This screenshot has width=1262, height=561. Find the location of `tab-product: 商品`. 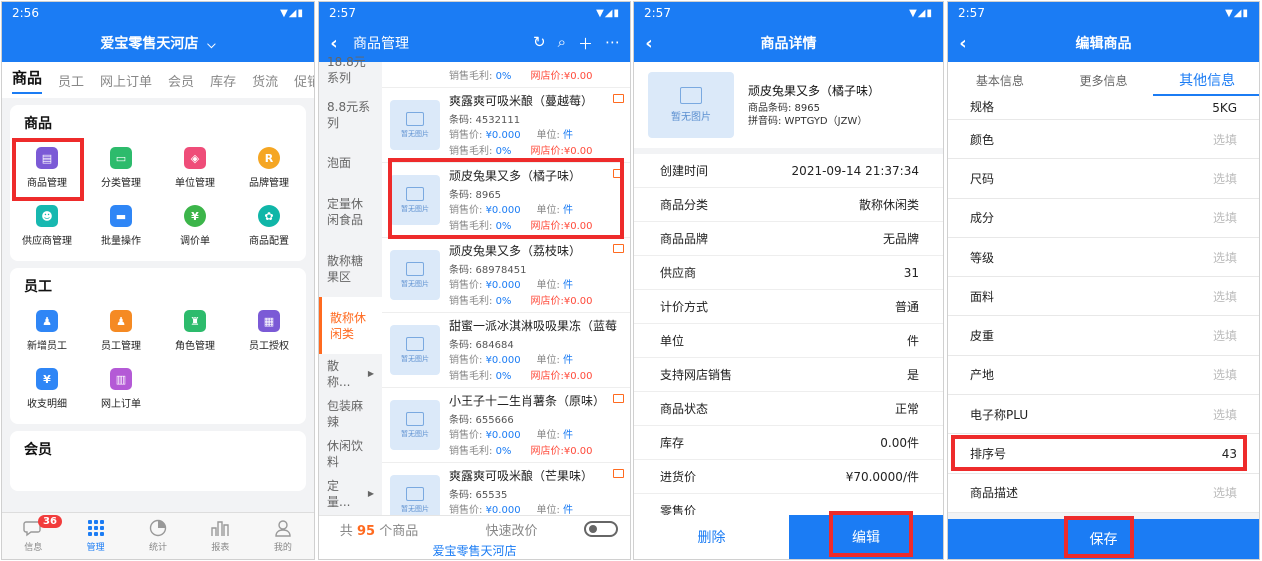

tab-product: 商品 is located at coordinates (27, 80).